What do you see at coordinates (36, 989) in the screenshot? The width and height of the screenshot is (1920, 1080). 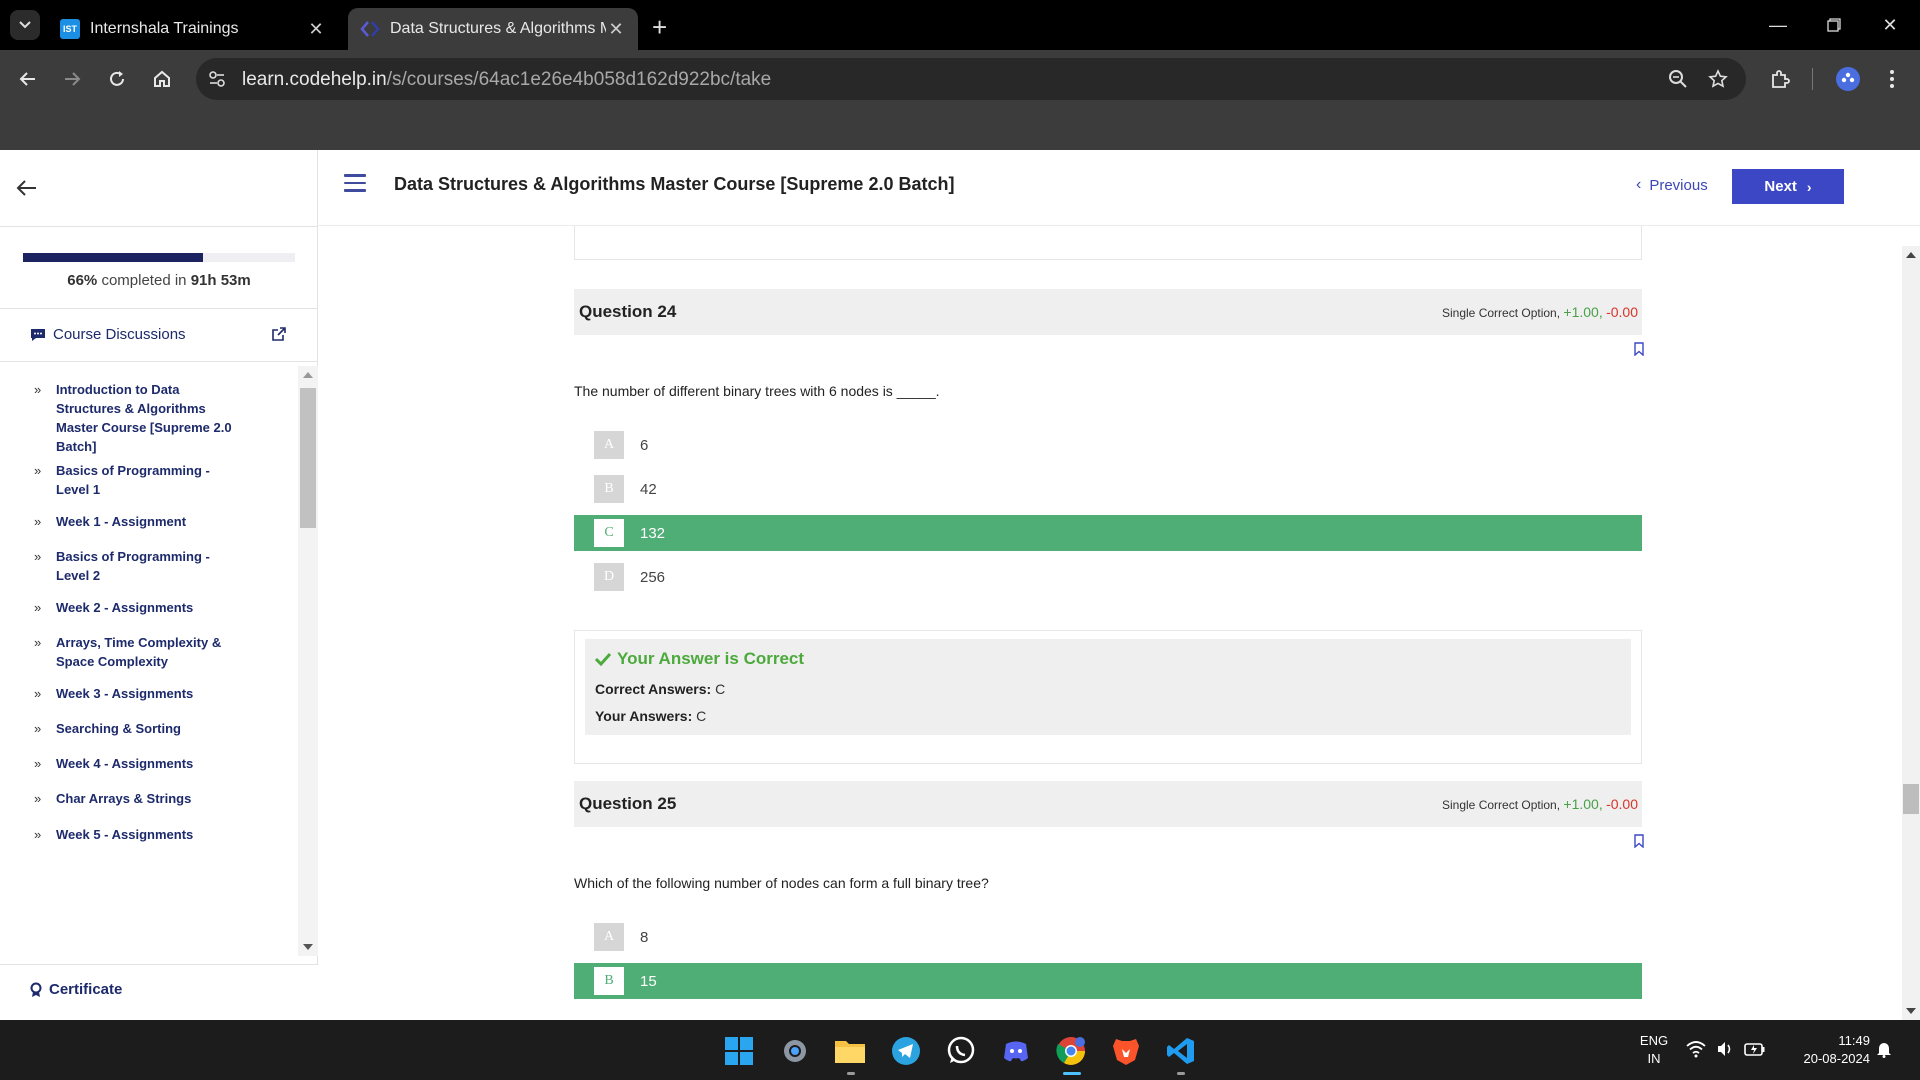 I see `certificate-icon` at bounding box center [36, 989].